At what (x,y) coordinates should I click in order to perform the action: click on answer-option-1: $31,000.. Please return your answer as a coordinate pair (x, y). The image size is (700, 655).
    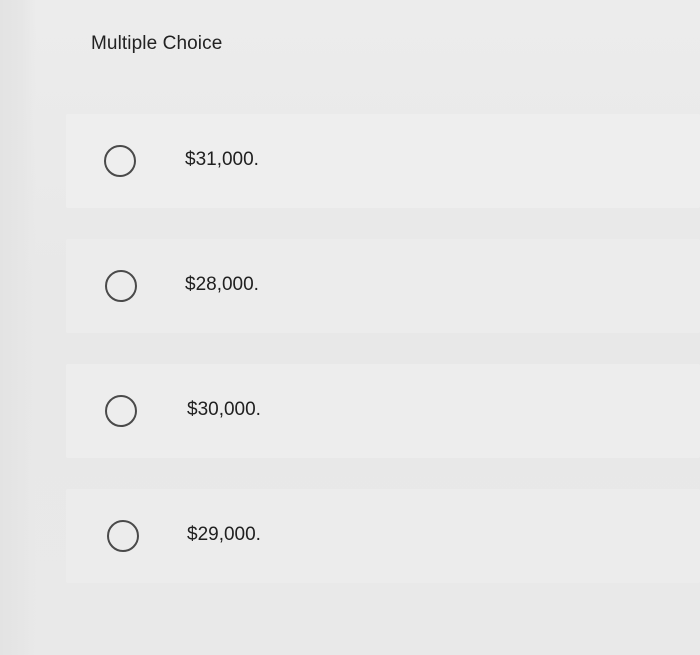
    Looking at the image, I should click on (383, 161).